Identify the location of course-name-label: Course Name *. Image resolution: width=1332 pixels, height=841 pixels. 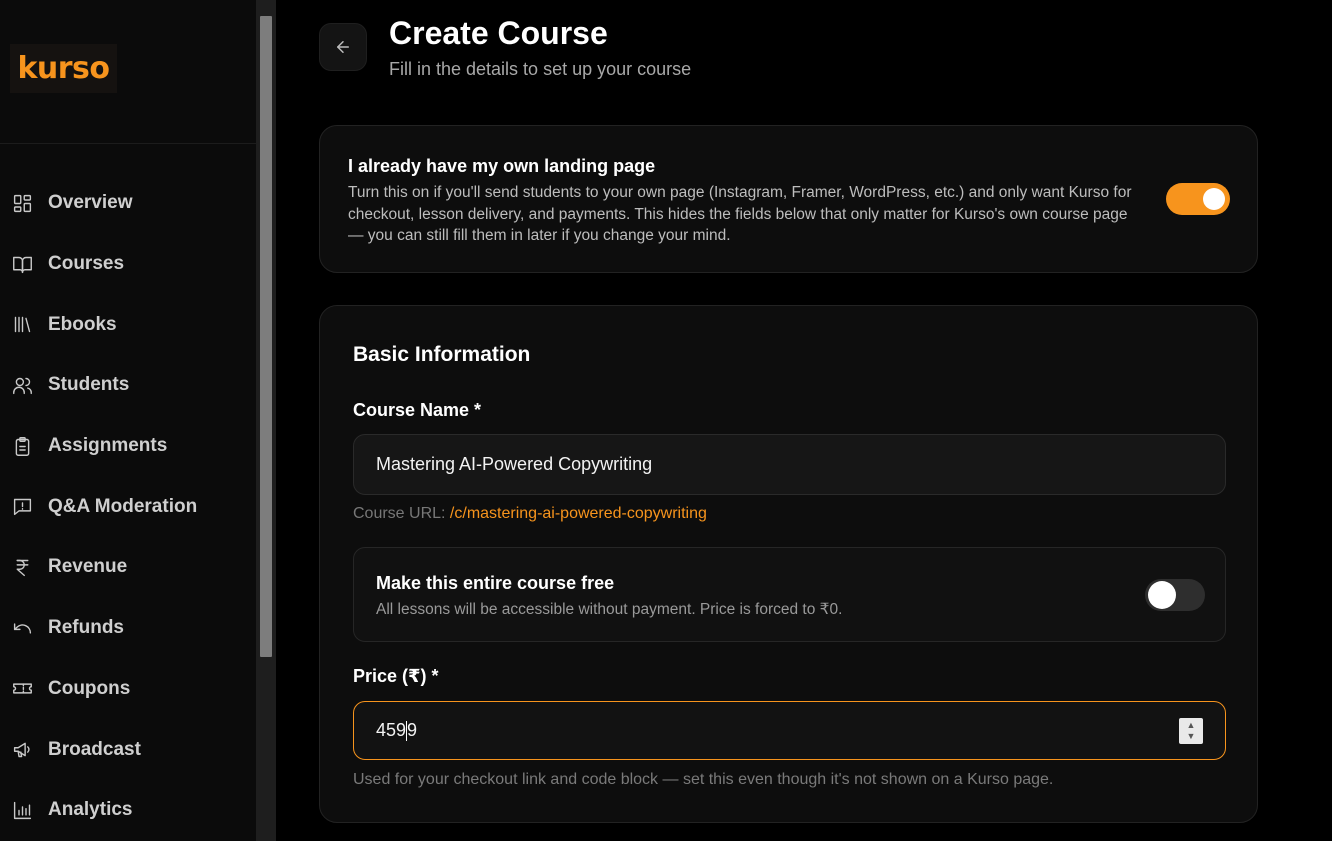
(417, 410).